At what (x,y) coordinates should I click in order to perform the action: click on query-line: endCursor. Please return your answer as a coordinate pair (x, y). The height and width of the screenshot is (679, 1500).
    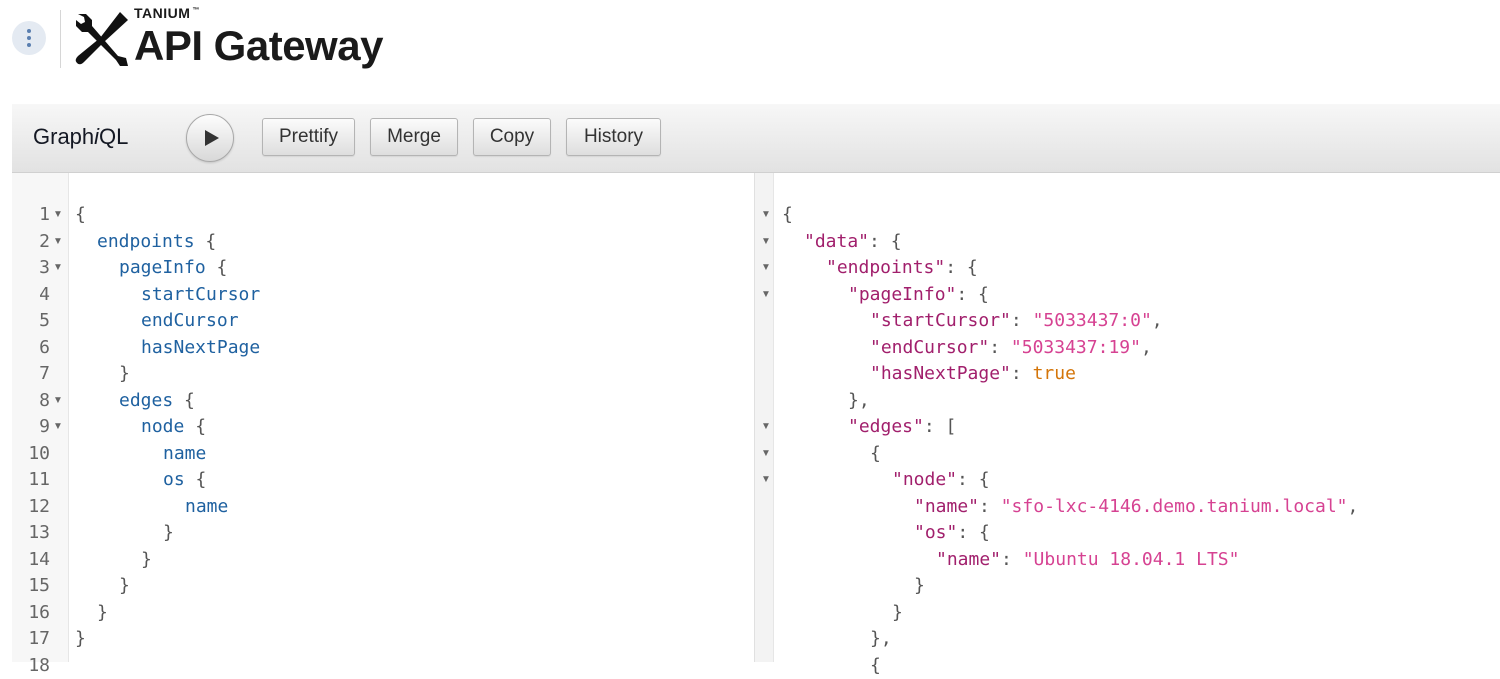
    Looking at the image, I should click on (190, 321).